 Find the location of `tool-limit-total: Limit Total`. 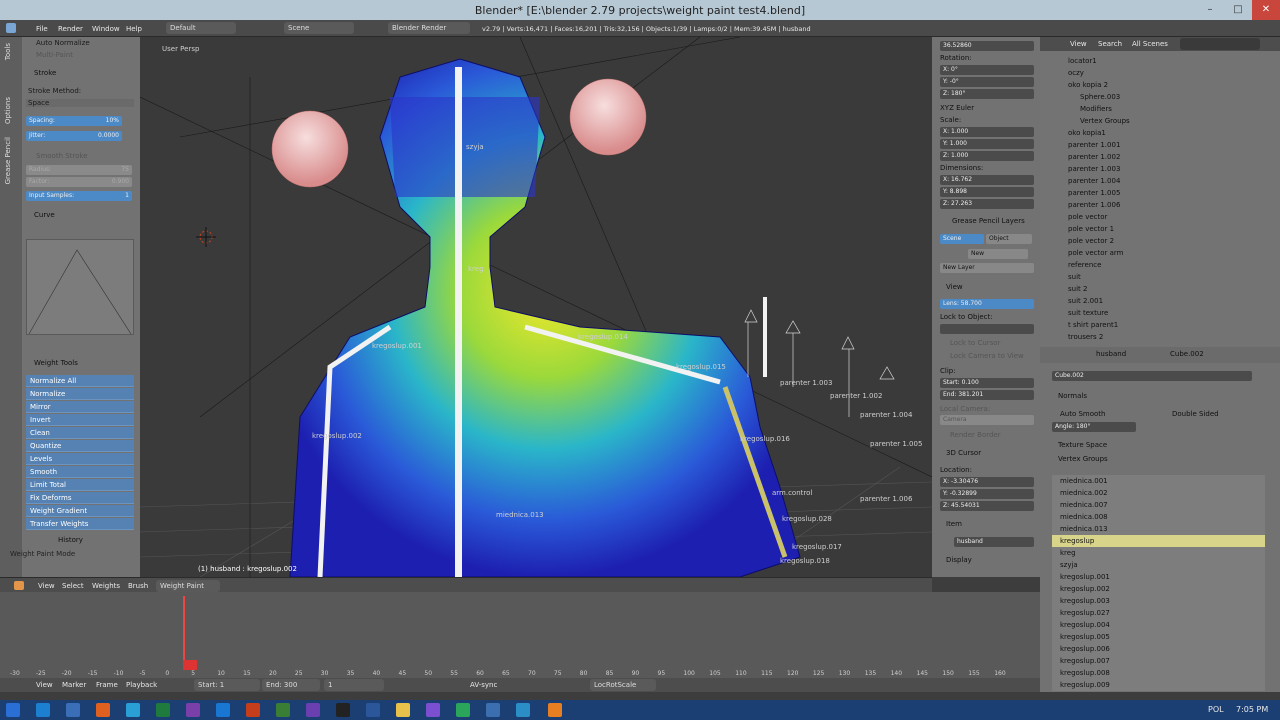

tool-limit-total: Limit Total is located at coordinates (80, 485).